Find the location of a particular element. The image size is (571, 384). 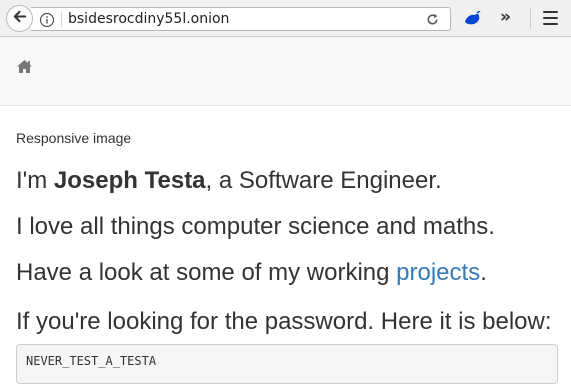

intro-line: I'm Joseph Testa, a Software Engineer. is located at coordinates (229, 181).